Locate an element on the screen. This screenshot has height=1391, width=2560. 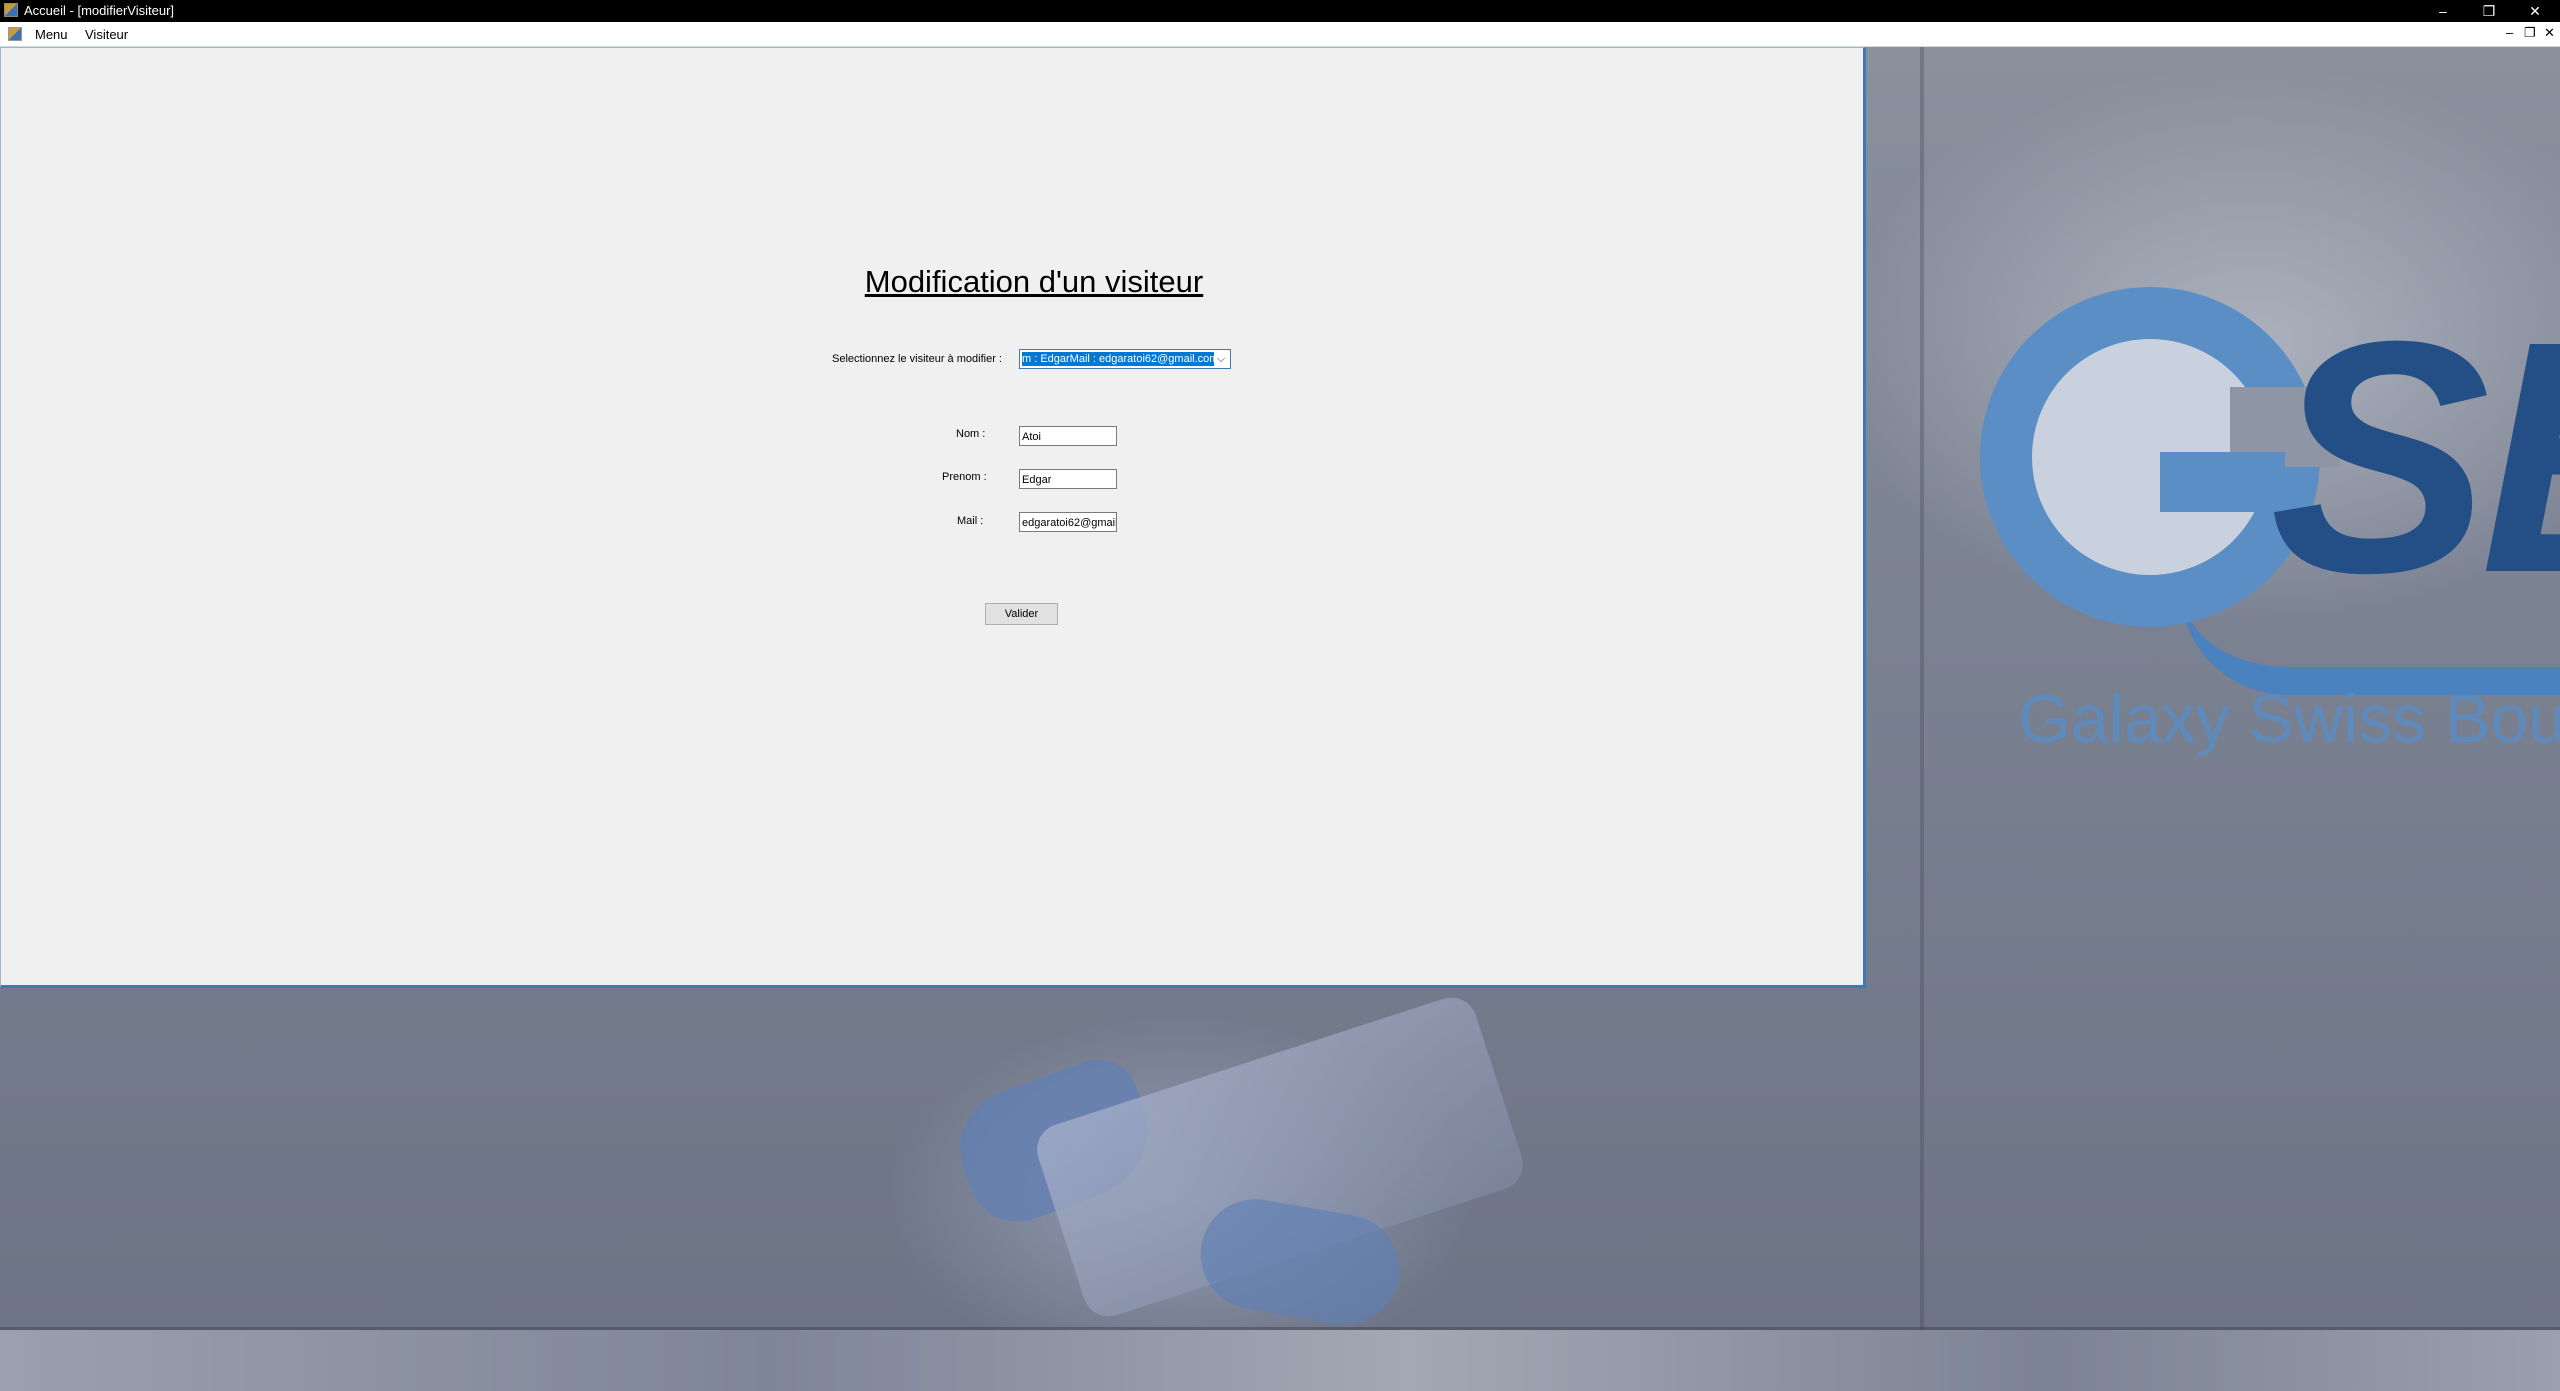
visitor-select-value: m : EdgarMail : edgaratoi62@gmail.com is located at coordinates (1118, 359).